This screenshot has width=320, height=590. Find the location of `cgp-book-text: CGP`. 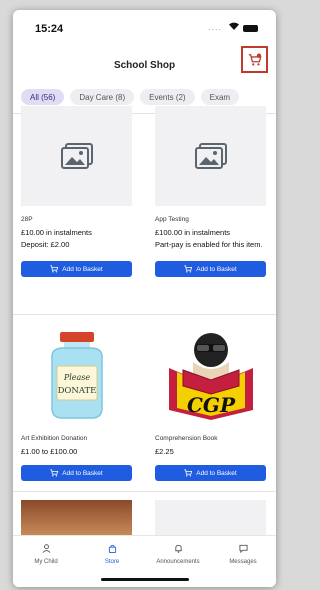

cgp-book-text: CGP is located at coordinates (210, 405).